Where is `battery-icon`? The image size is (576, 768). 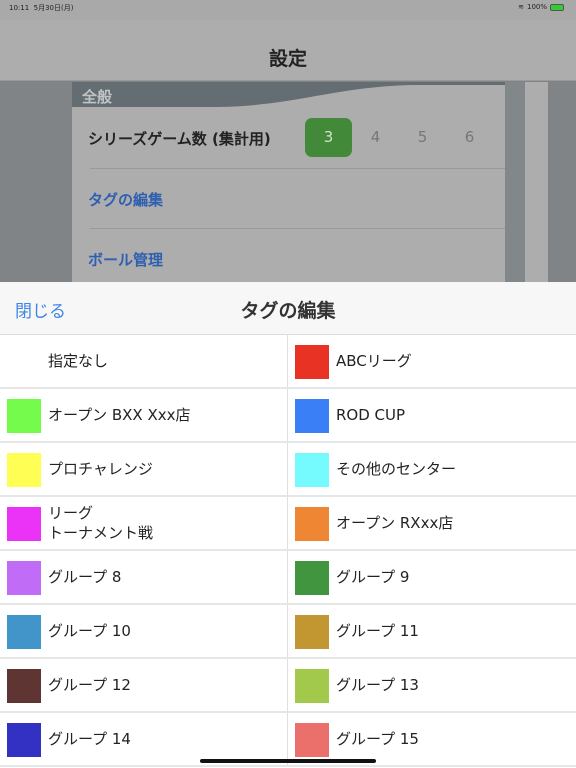 battery-icon is located at coordinates (557, 7).